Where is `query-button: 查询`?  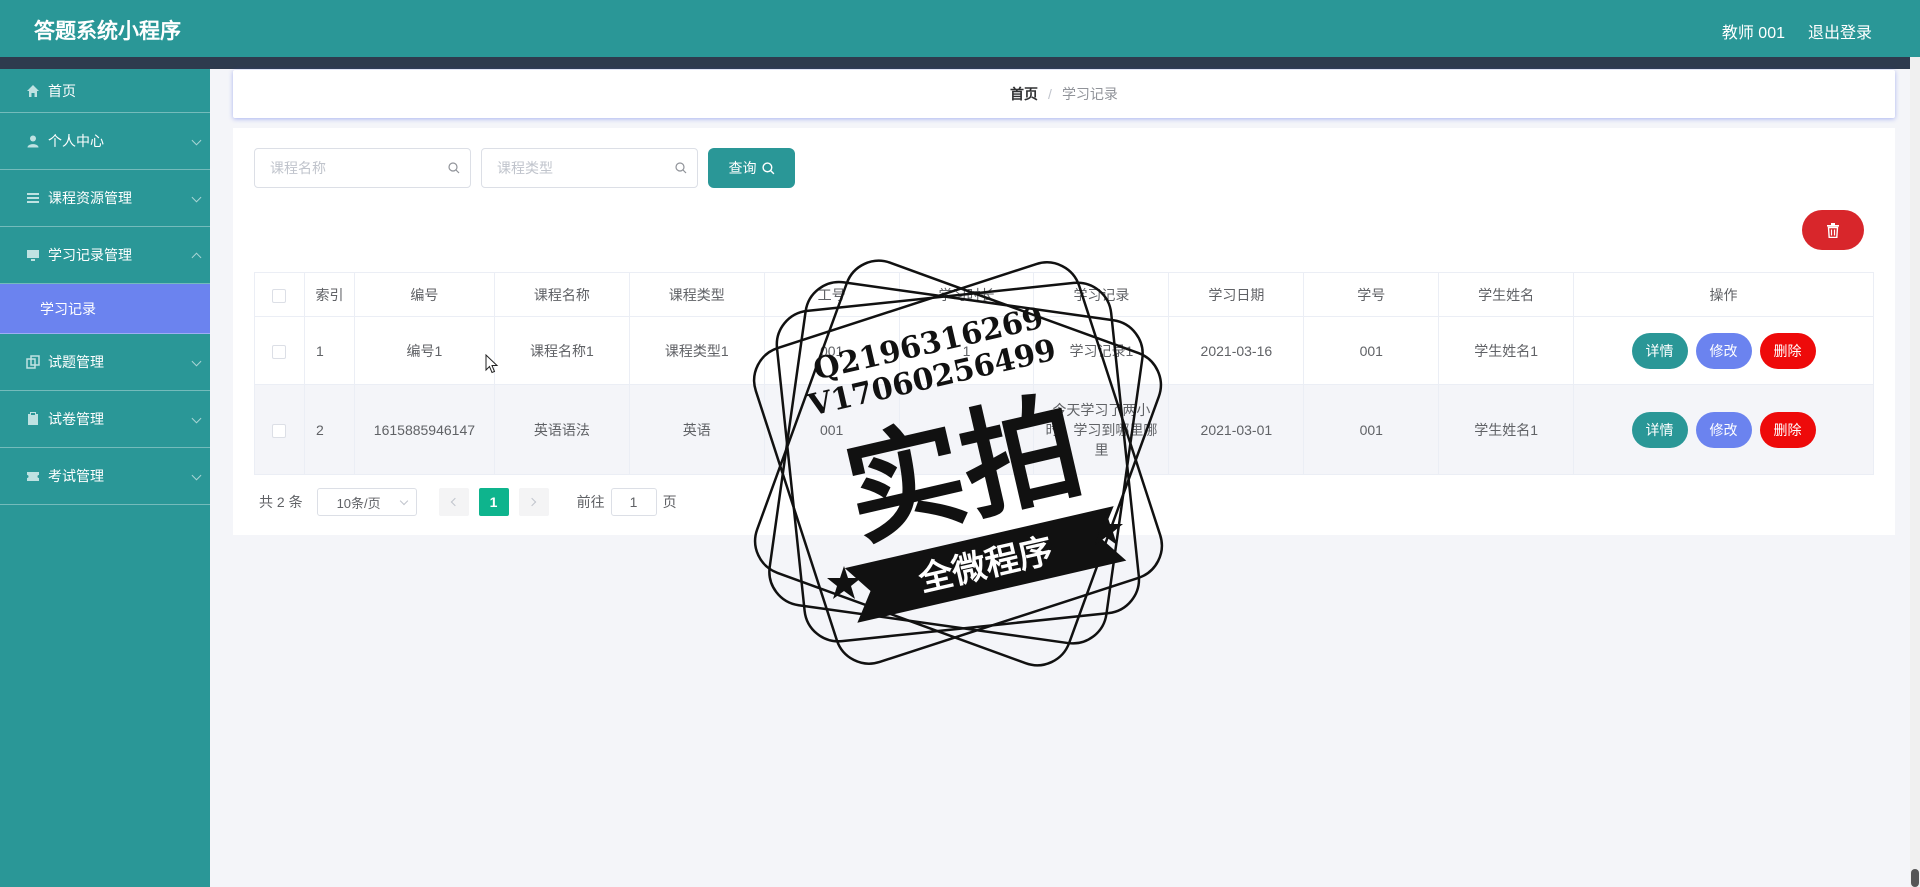
query-button: 查询 is located at coordinates (751, 168).